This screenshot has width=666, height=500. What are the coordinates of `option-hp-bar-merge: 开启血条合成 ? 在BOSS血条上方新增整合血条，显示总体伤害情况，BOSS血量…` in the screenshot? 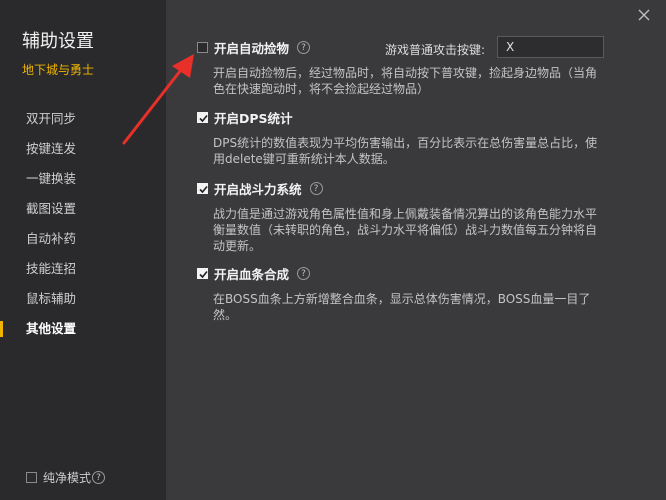 It's located at (393, 293).